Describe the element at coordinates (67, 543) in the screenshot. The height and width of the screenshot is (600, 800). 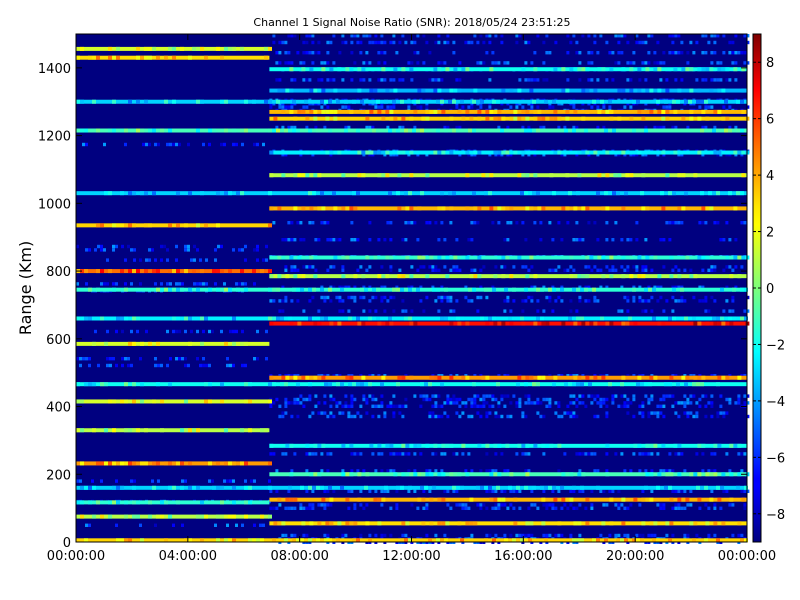
I see `y-tick-label: 0` at that location.